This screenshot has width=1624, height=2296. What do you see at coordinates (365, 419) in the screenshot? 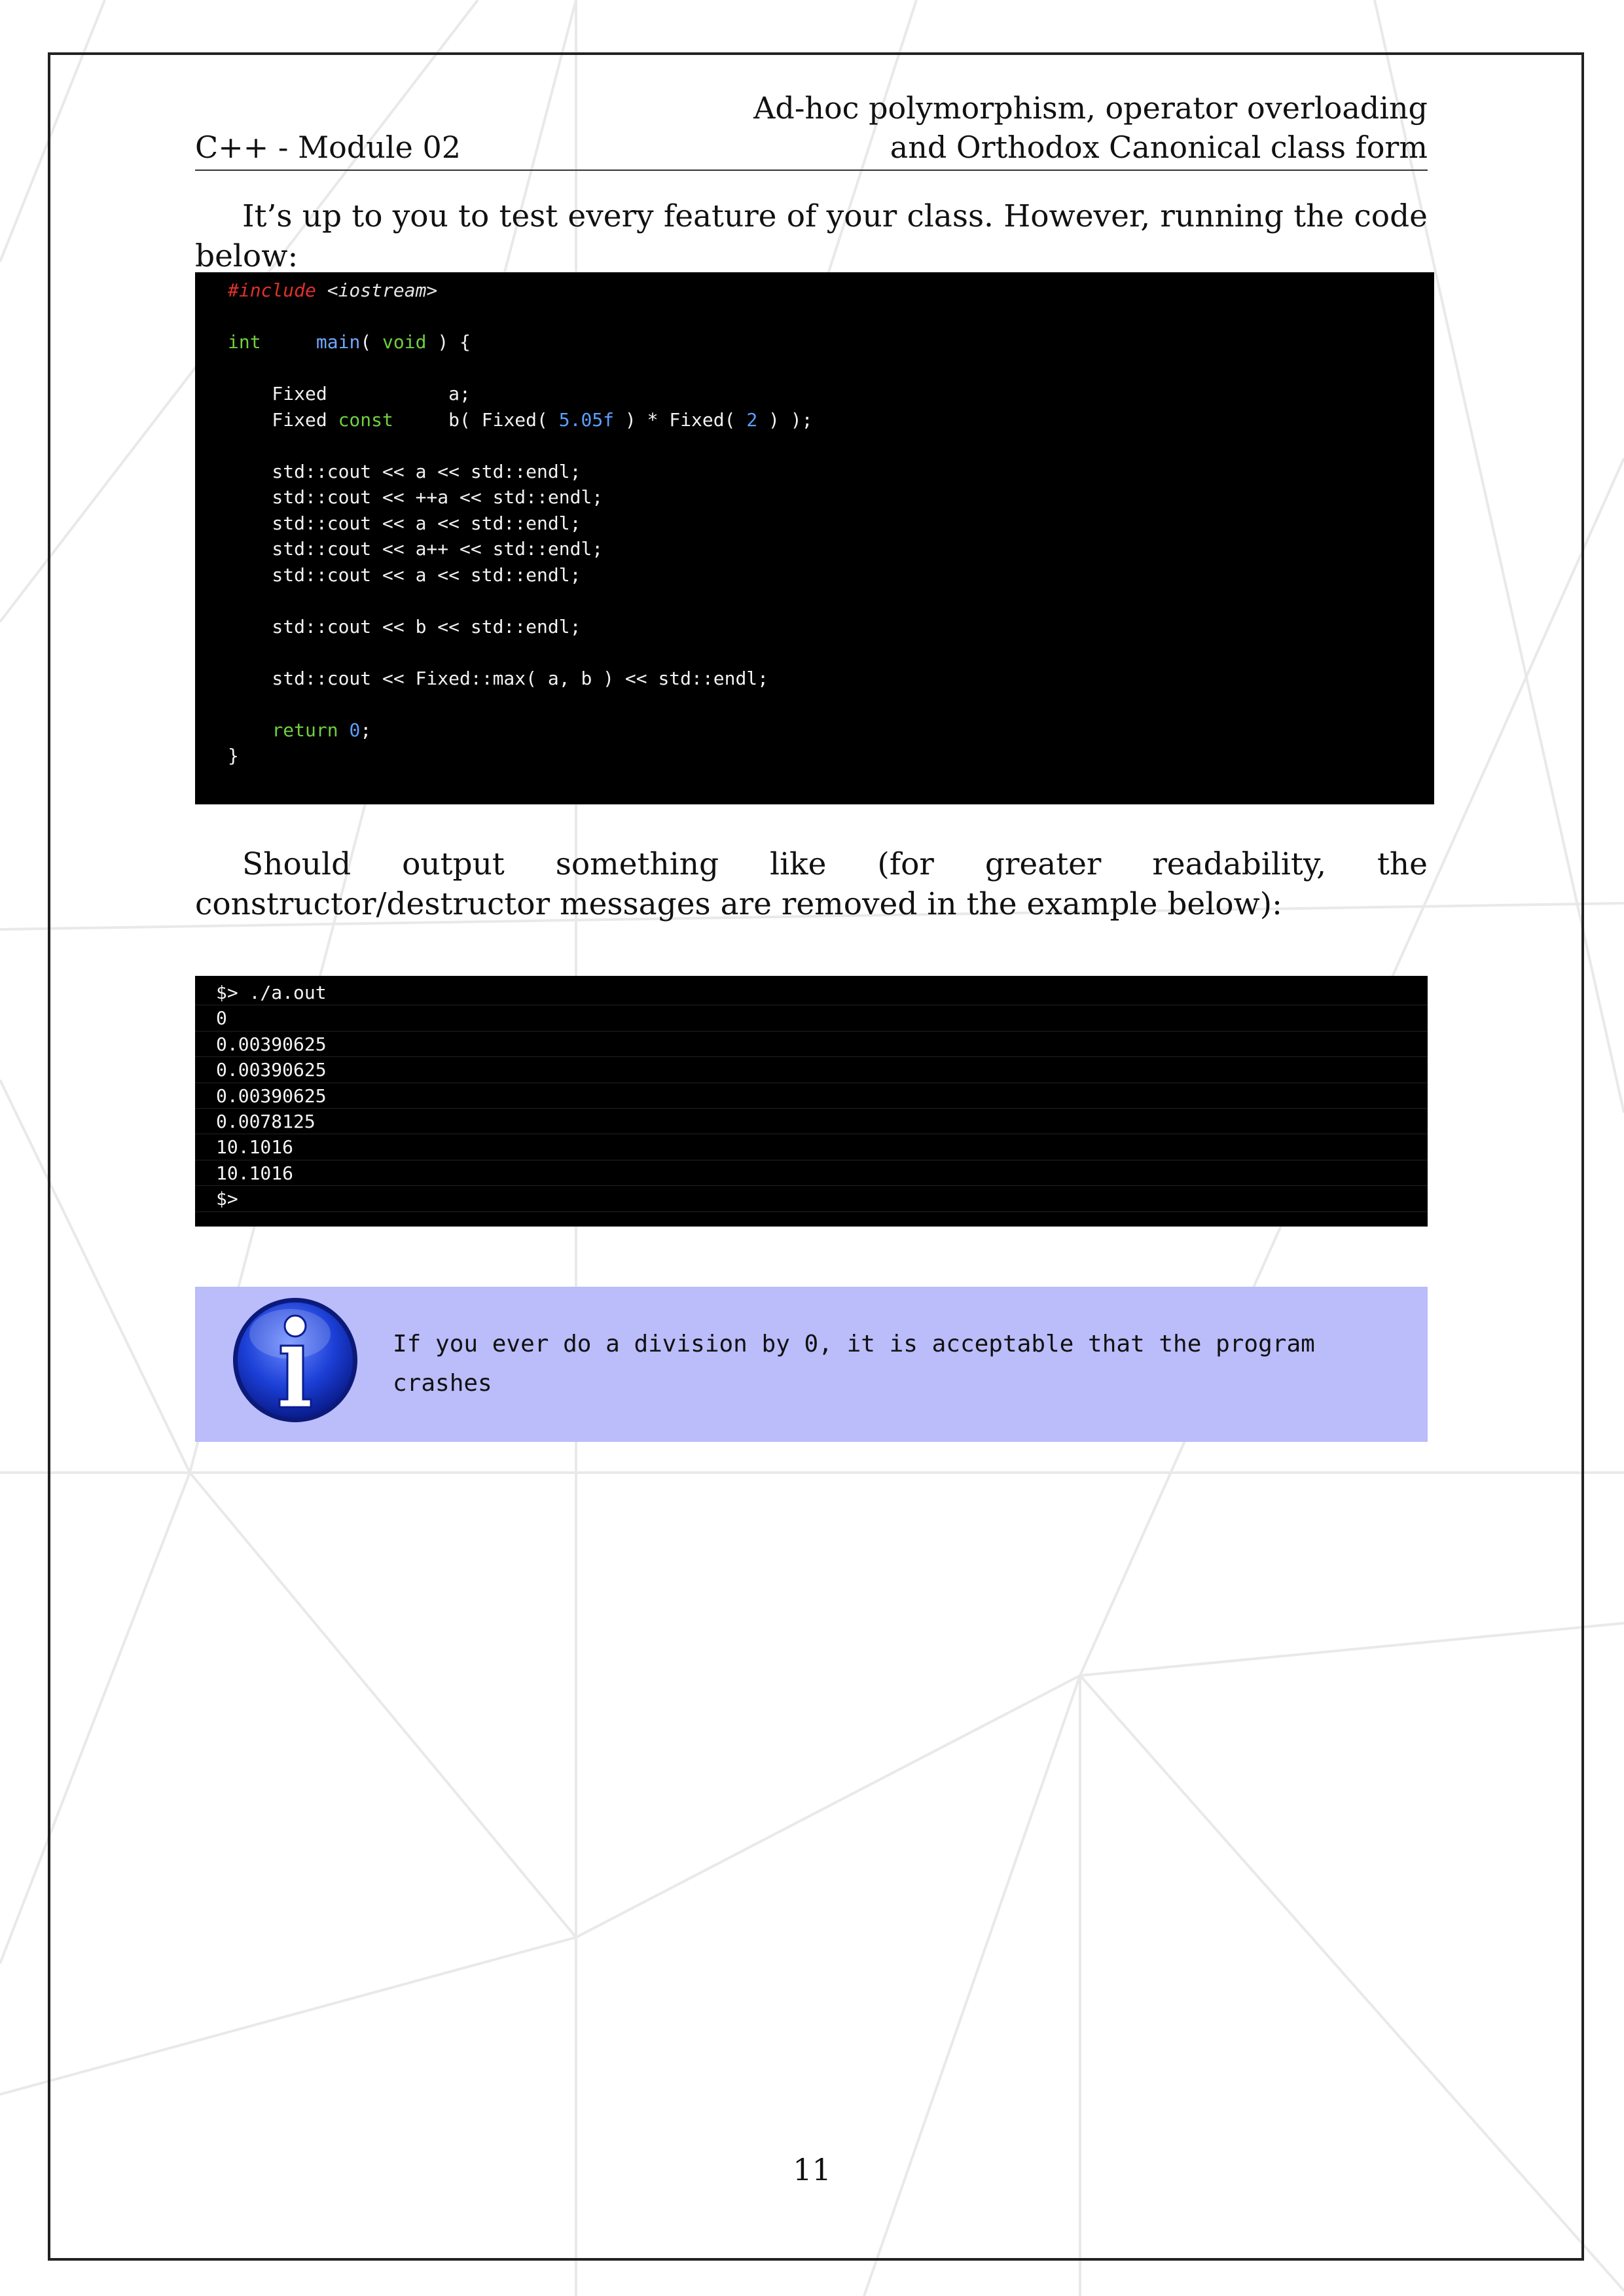
I see `code-decl-b-const: const` at bounding box center [365, 419].